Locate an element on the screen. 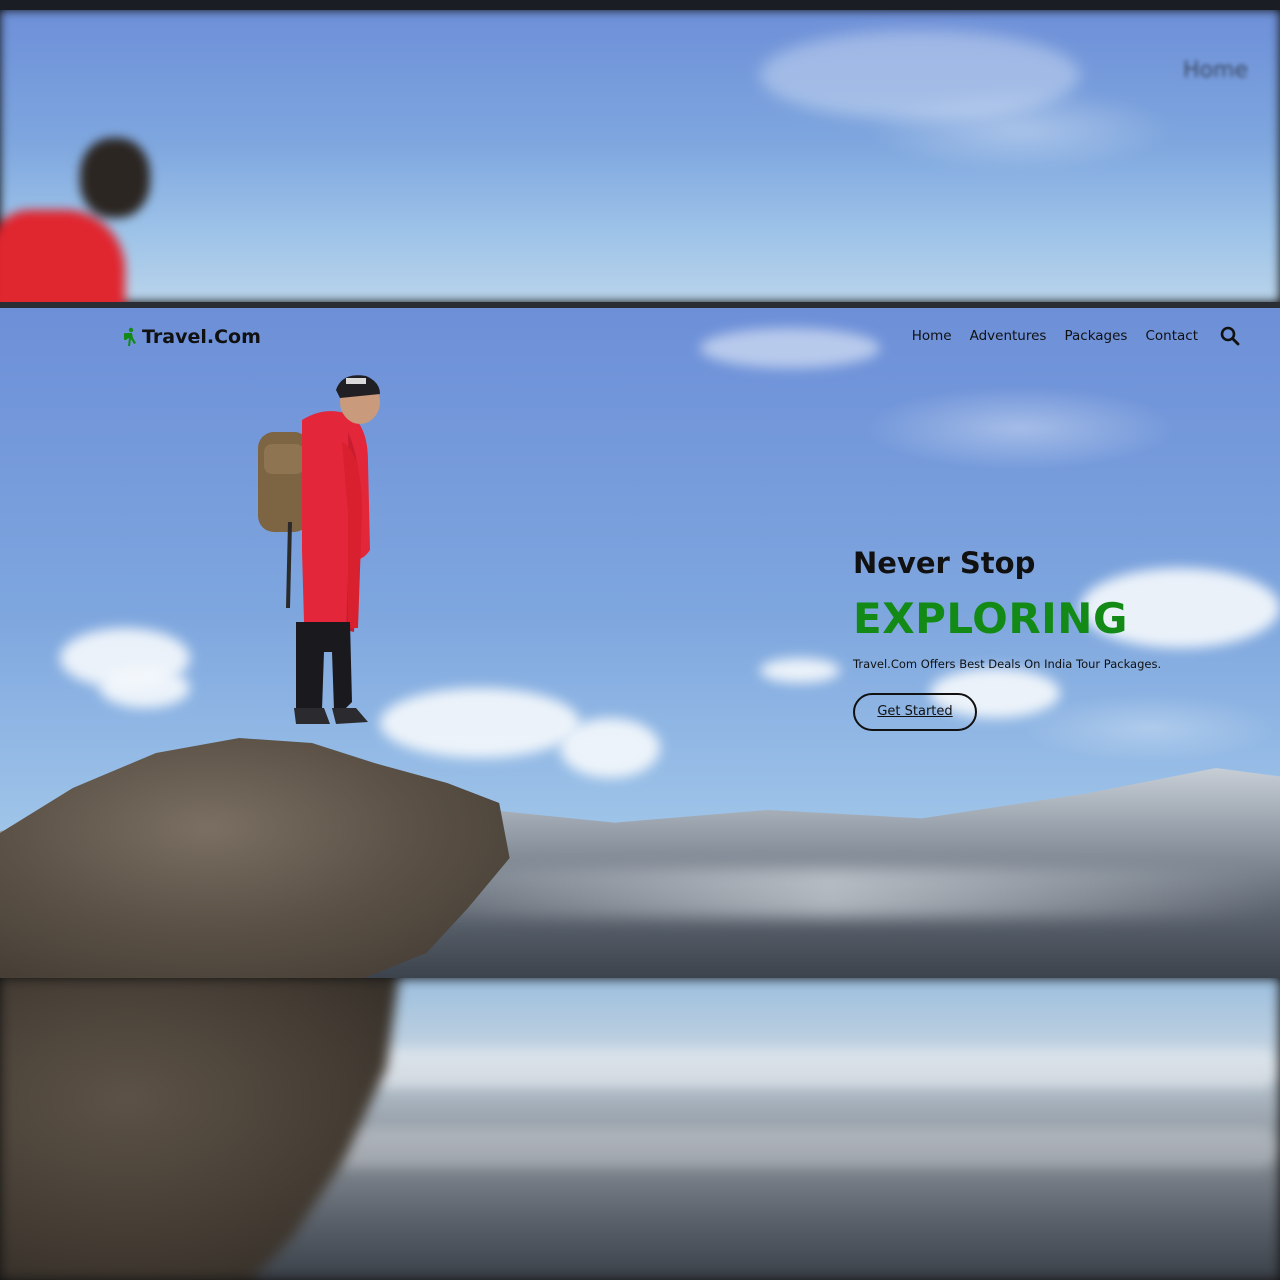 The width and height of the screenshot is (1280, 1280). nav-home-link: Home is located at coordinates (932, 336).